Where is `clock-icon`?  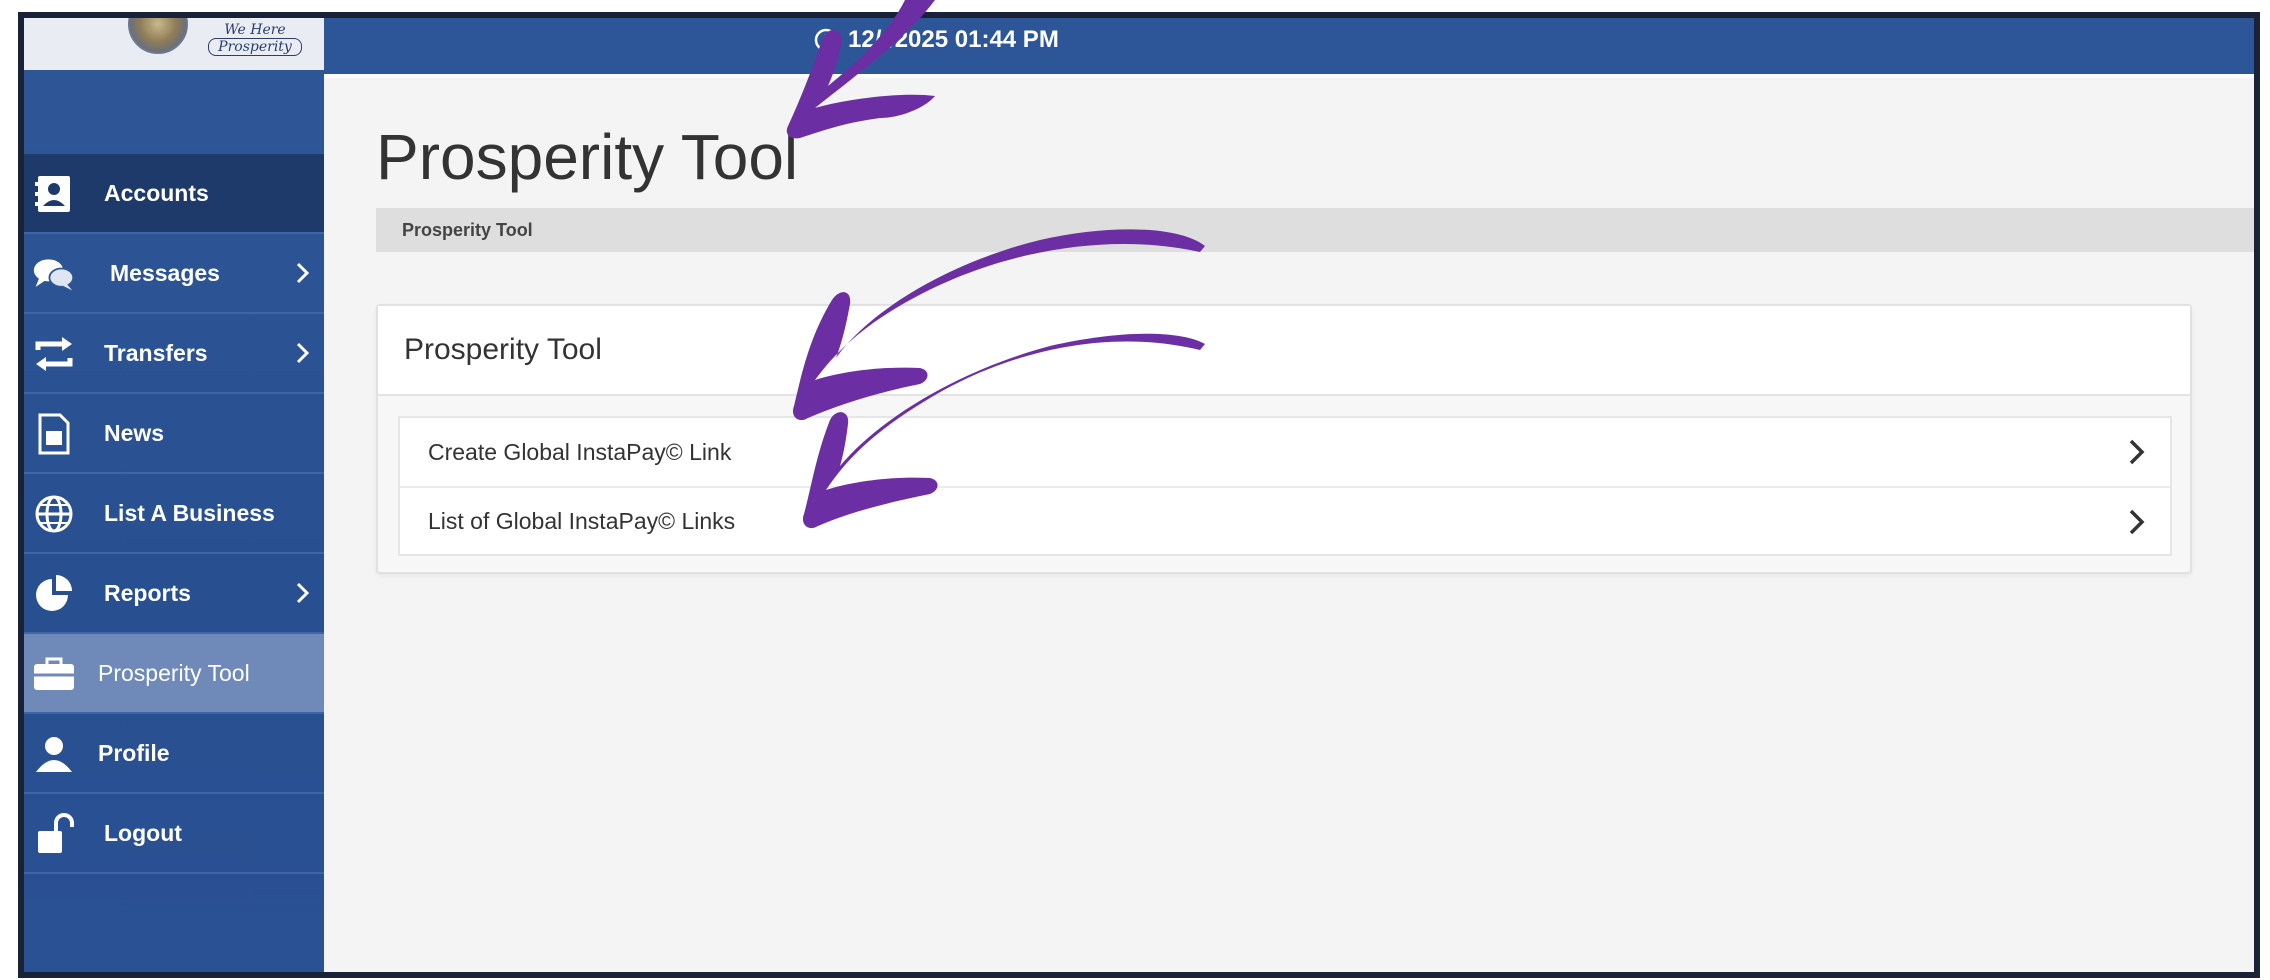 clock-icon is located at coordinates (826, 40).